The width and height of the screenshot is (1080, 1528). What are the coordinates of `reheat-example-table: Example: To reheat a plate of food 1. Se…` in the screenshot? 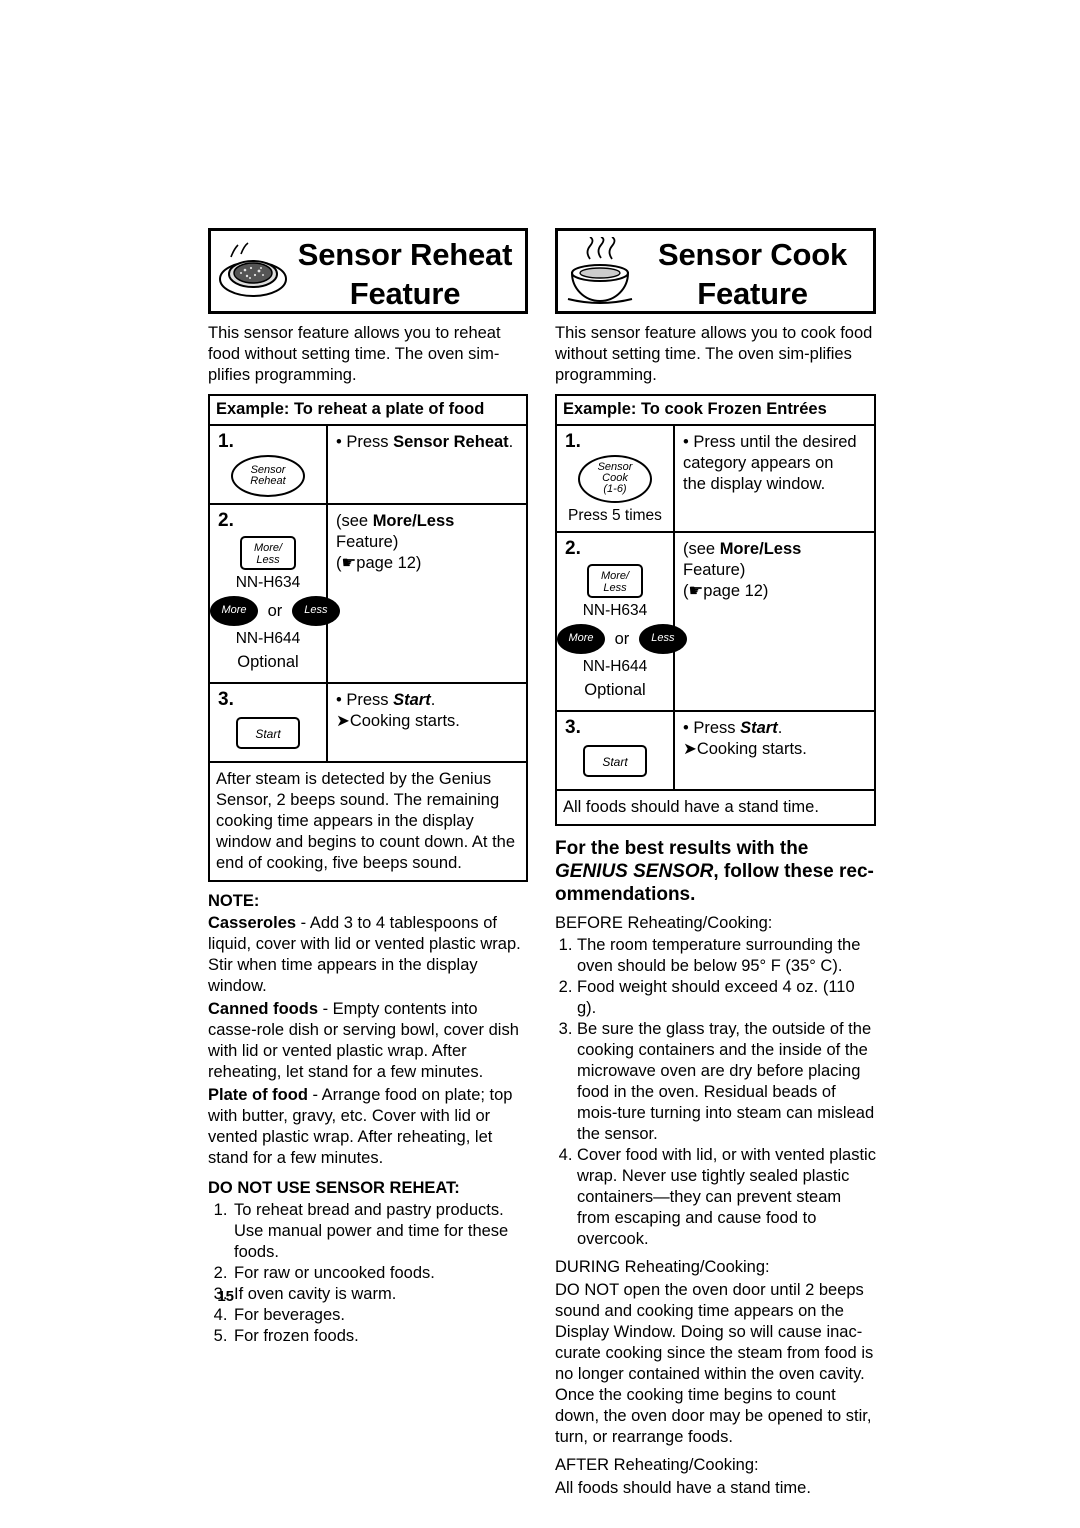 It's located at (368, 638).